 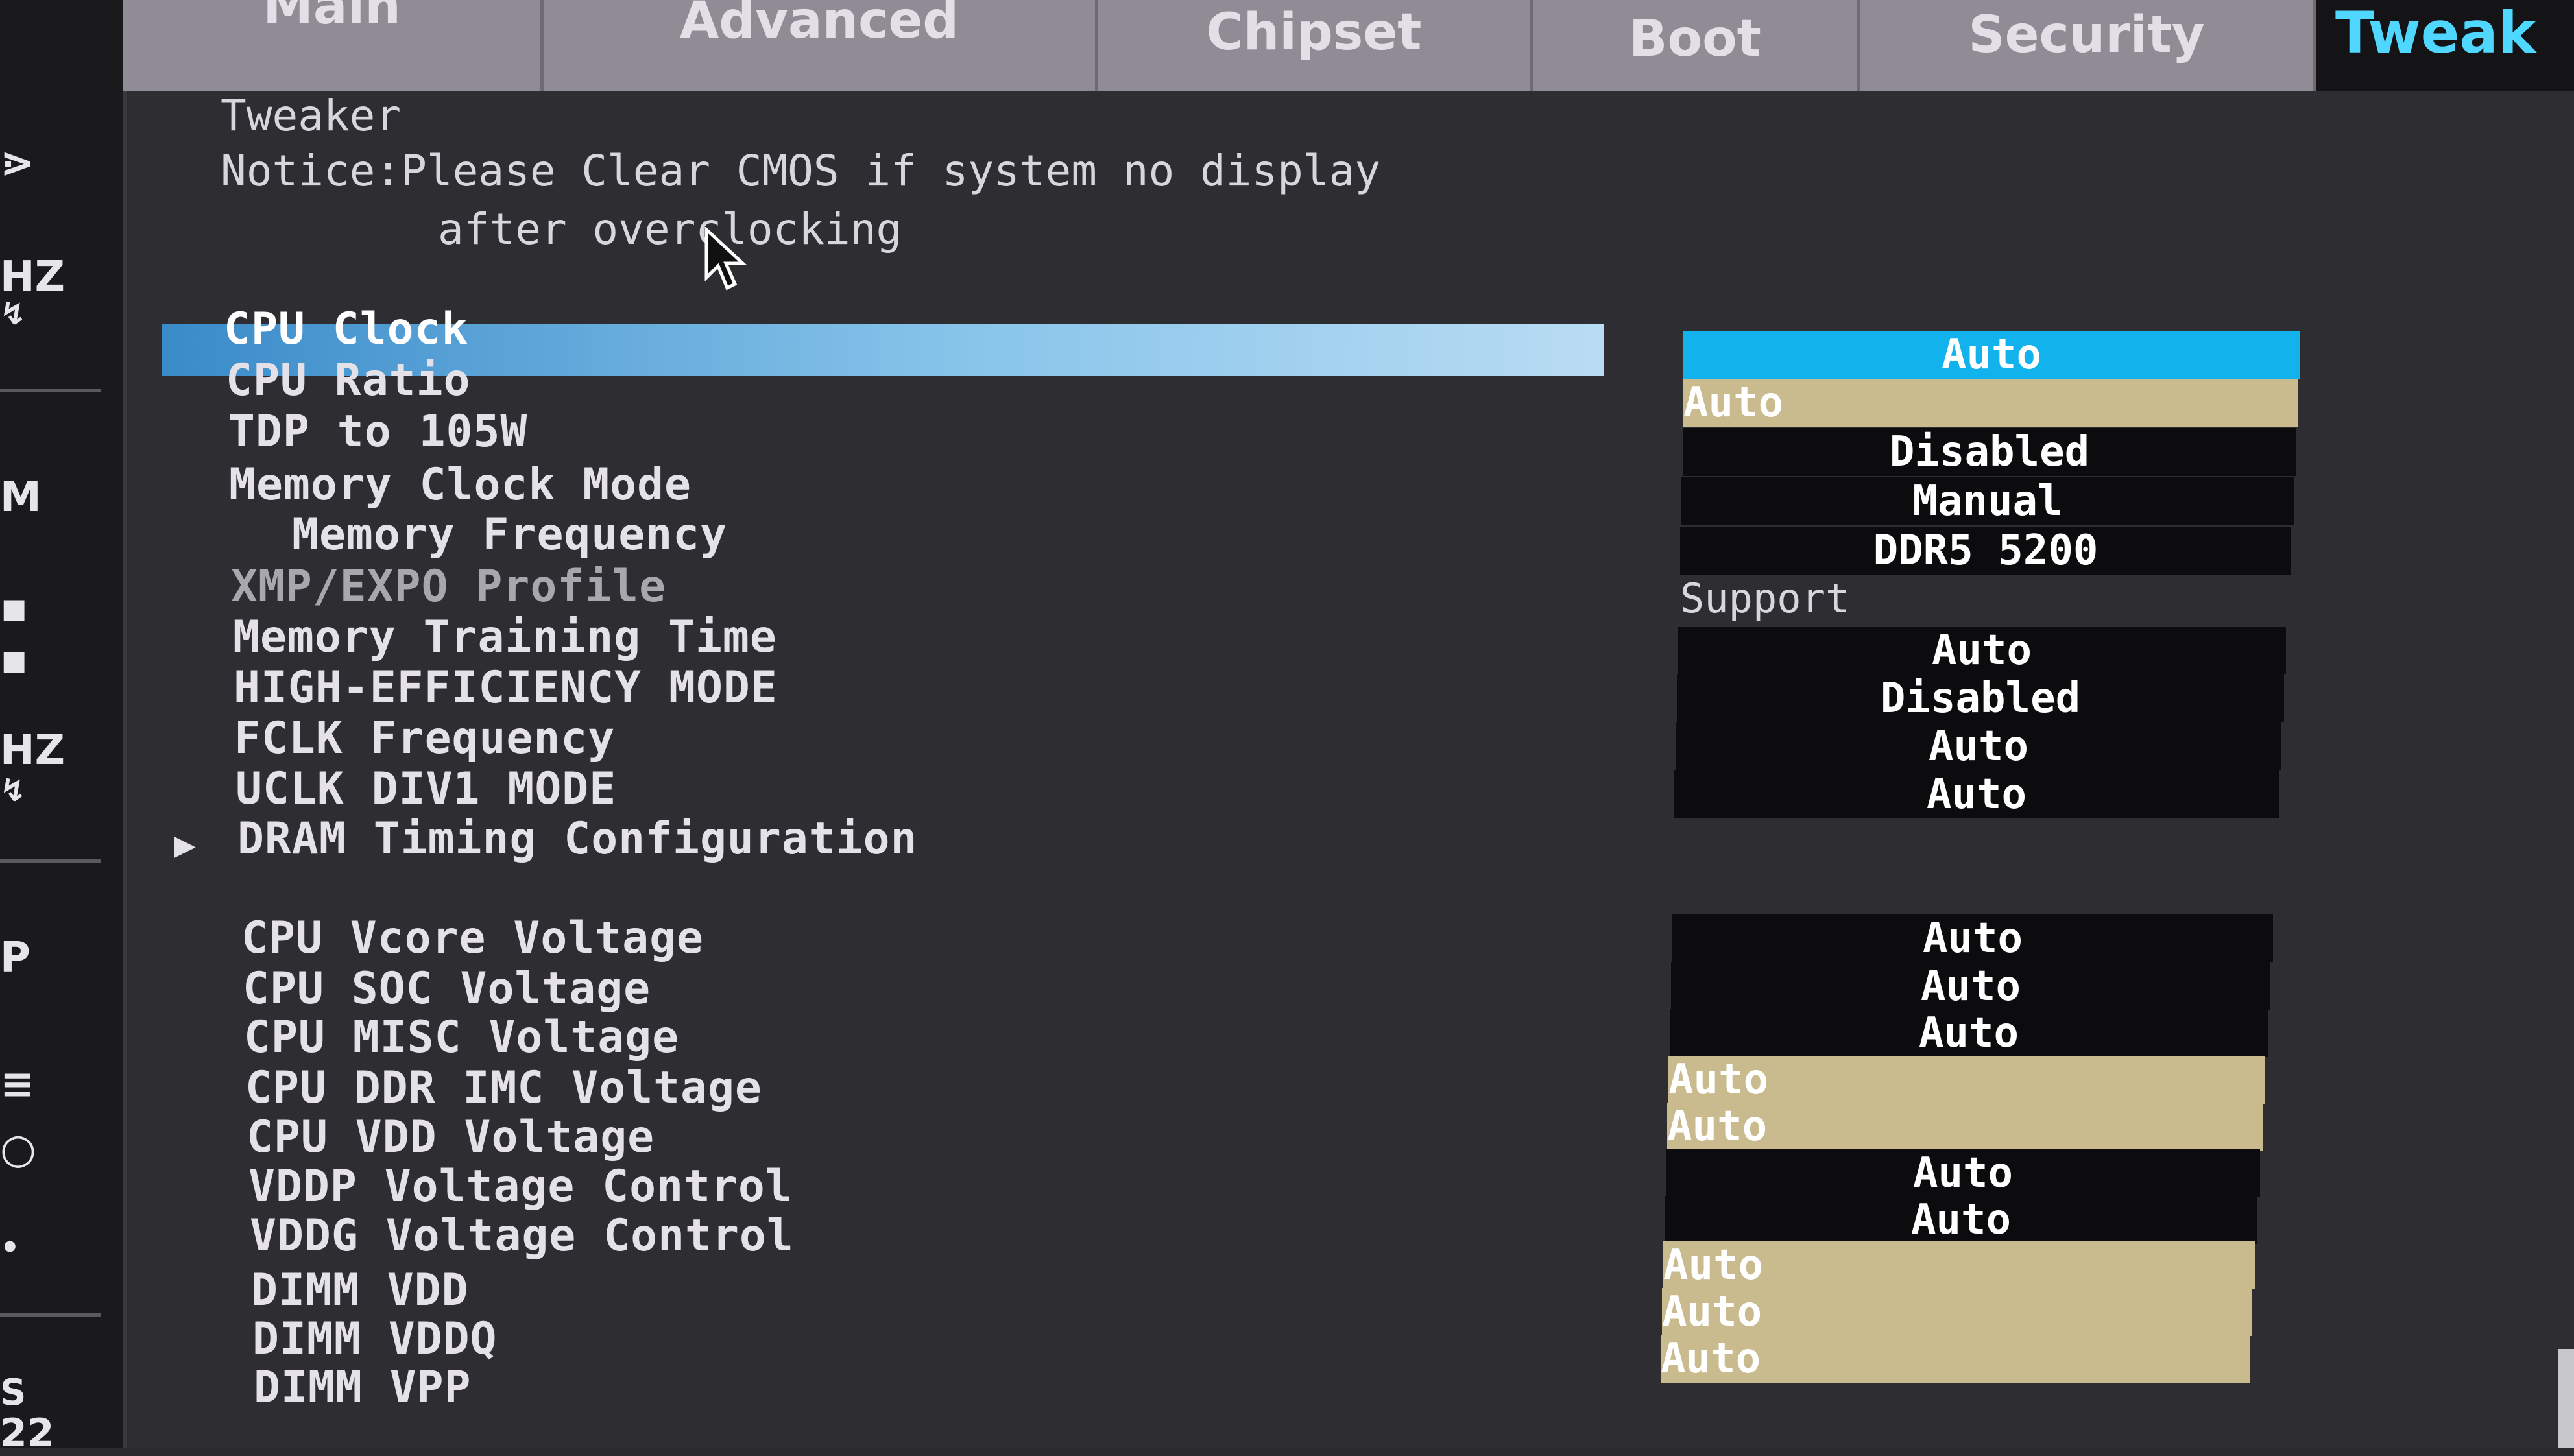 I want to click on value-memory-frequency: DDR5 5200, so click(x=1985, y=551).